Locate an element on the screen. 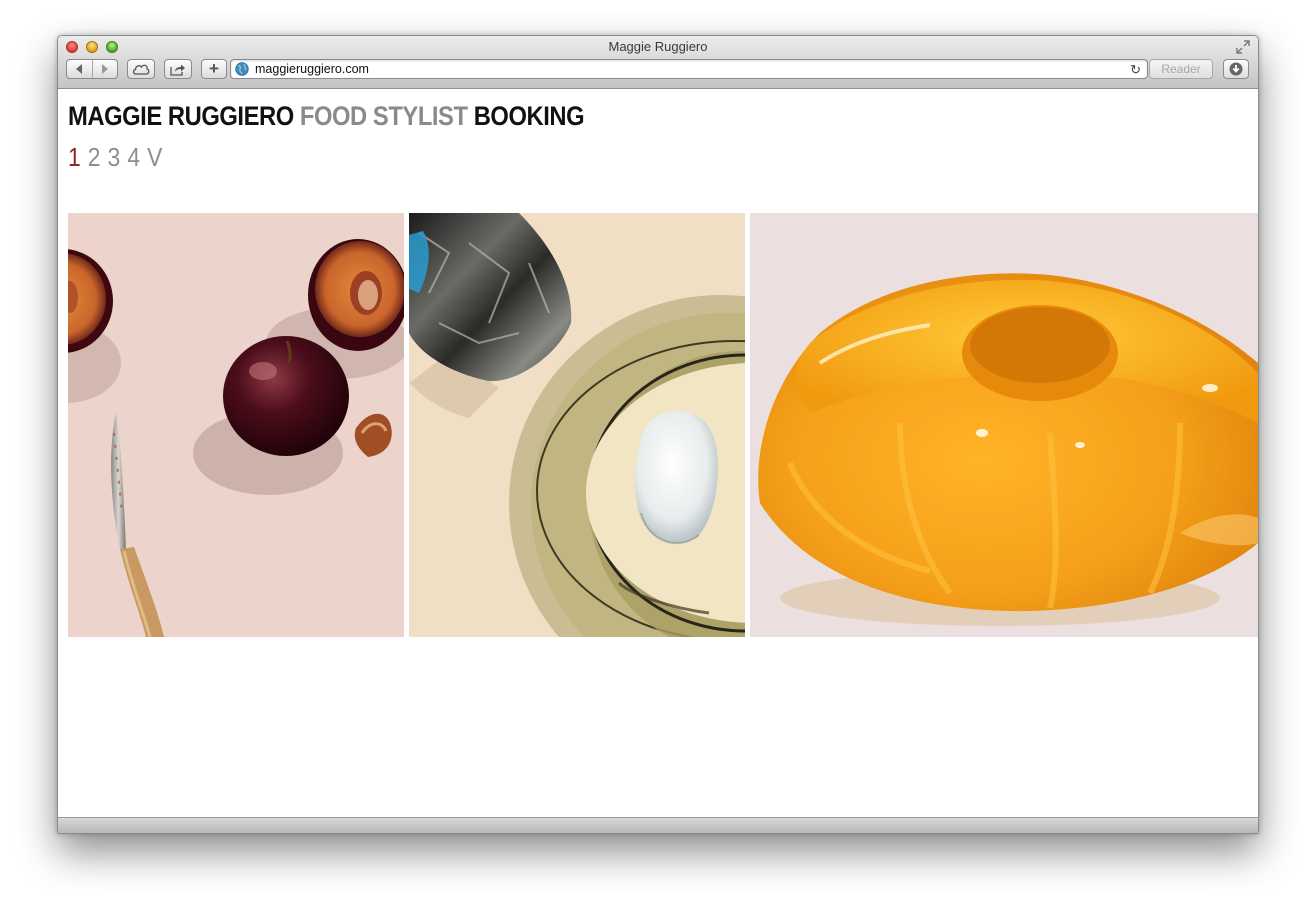 The image size is (1314, 912). url-text: maggieruggiero.com is located at coordinates (312, 69).